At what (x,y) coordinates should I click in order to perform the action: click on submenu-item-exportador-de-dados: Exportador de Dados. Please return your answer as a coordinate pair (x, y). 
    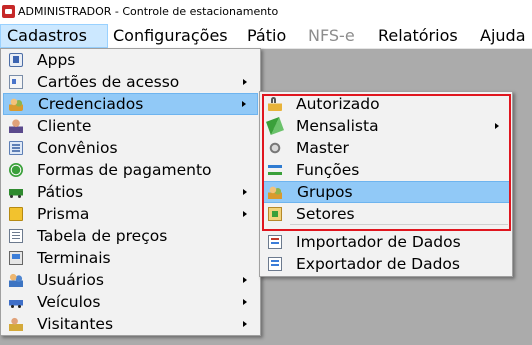
    Looking at the image, I should click on (386, 264).